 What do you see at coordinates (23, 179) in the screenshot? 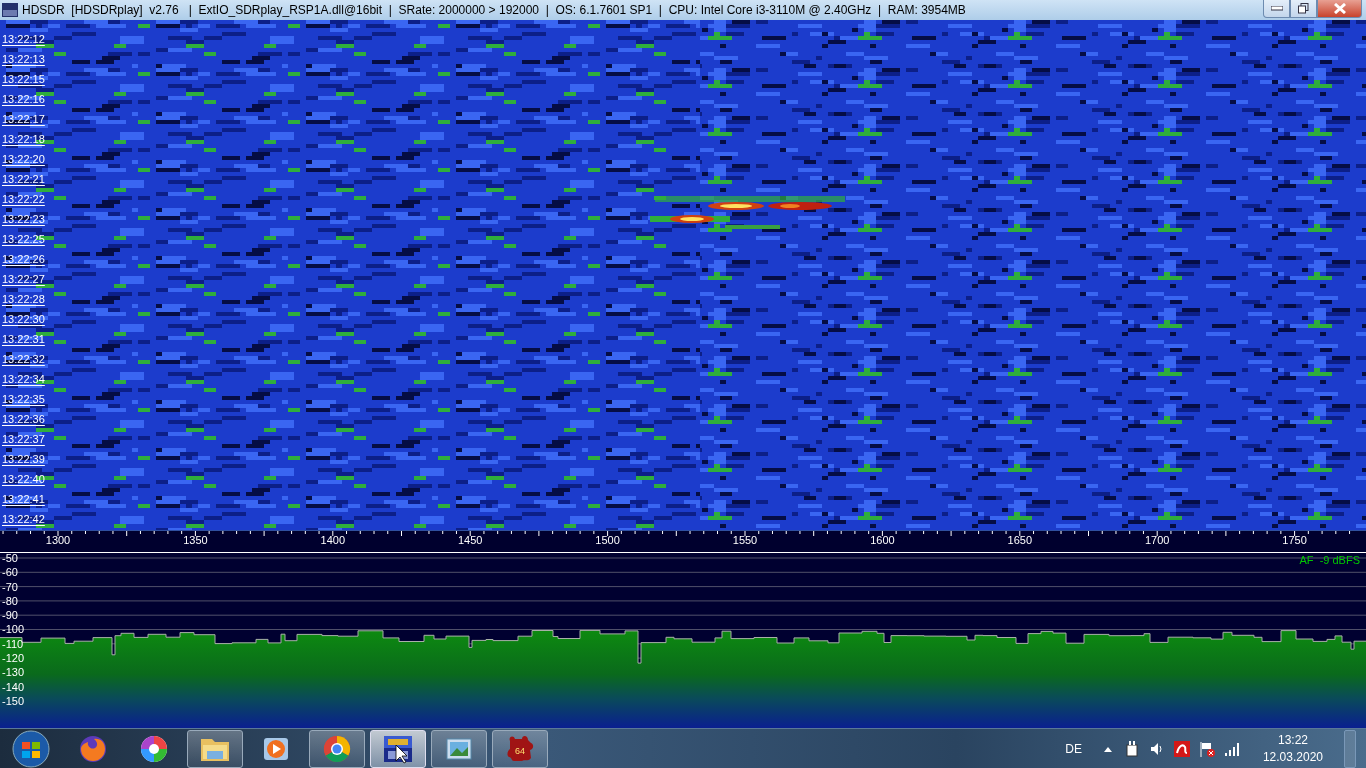
I see `time-label: 13:22:21` at bounding box center [23, 179].